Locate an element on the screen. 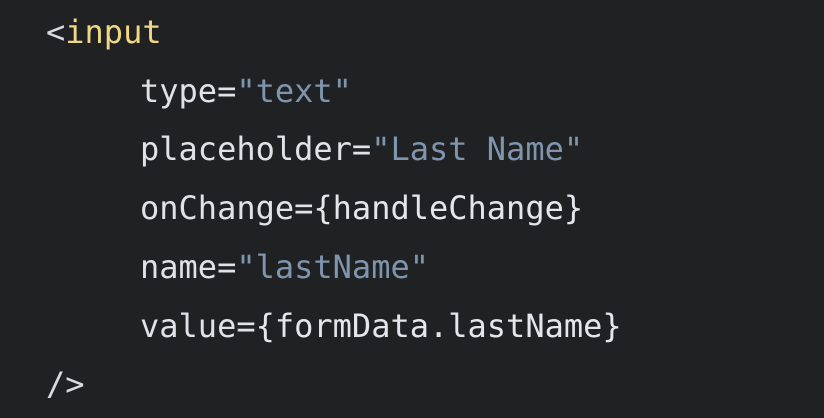 Image resolution: width=824 pixels, height=418 pixels. code-line-open-tag: <input is located at coordinates (104, 32).